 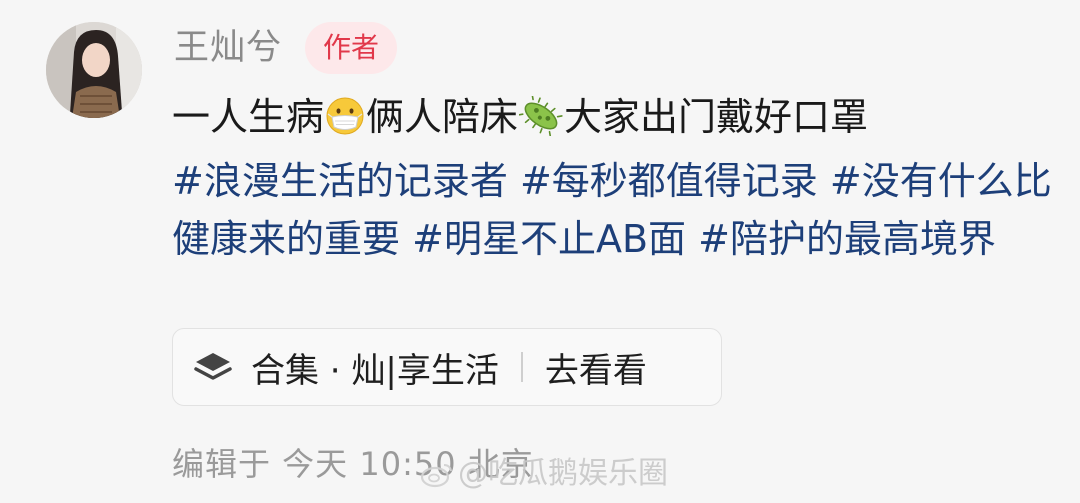 I want to click on mask-face-emoji-icon, so click(x=345, y=123).